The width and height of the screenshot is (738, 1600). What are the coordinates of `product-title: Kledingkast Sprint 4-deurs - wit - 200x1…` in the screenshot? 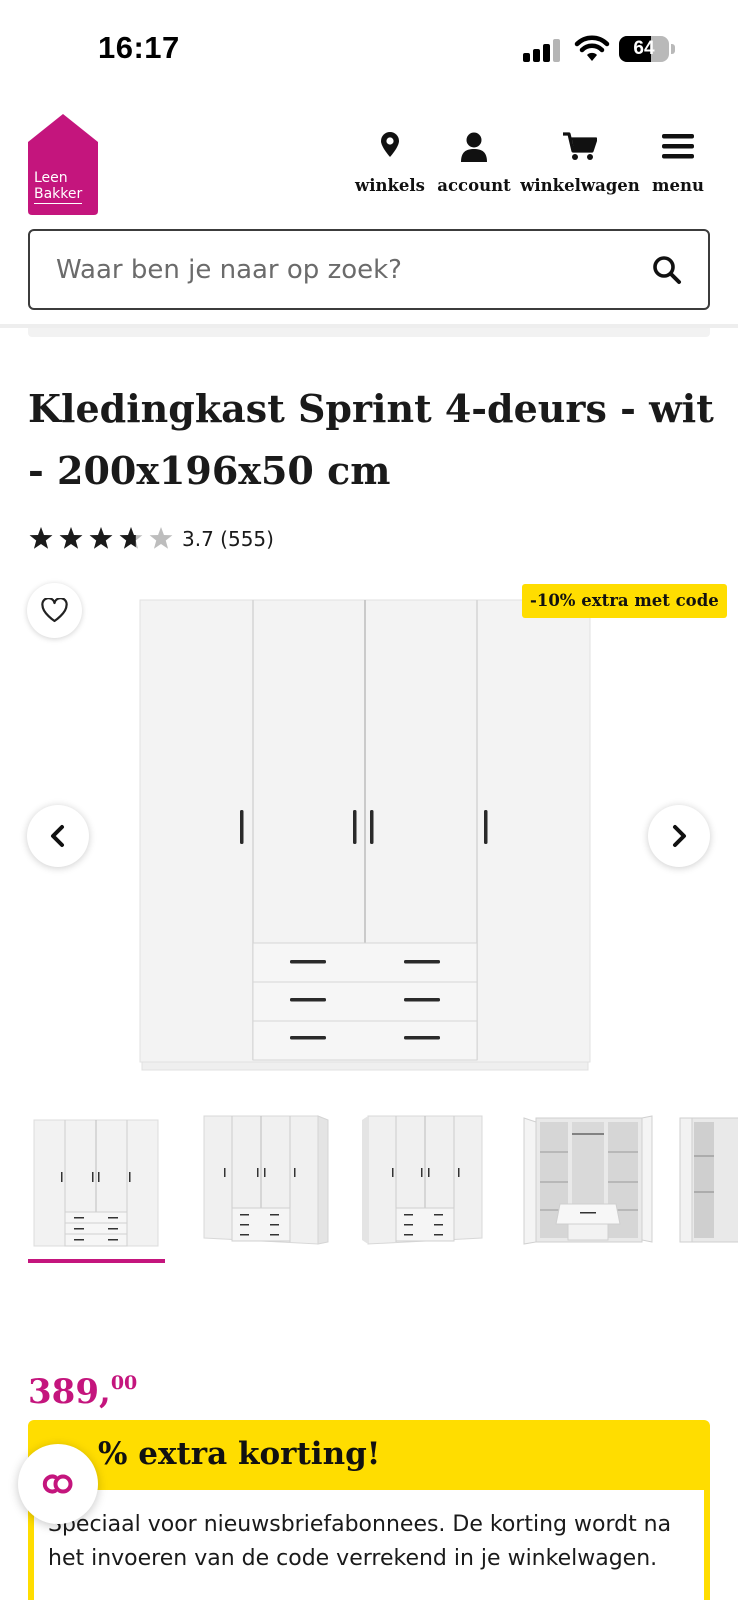 It's located at (371, 439).